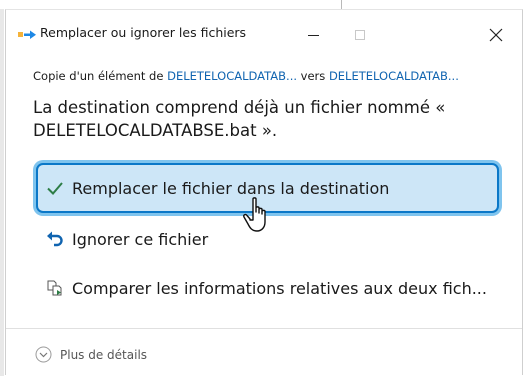 This screenshot has height=376, width=524. What do you see at coordinates (55, 188) in the screenshot?
I see `checkmark-icon` at bounding box center [55, 188].